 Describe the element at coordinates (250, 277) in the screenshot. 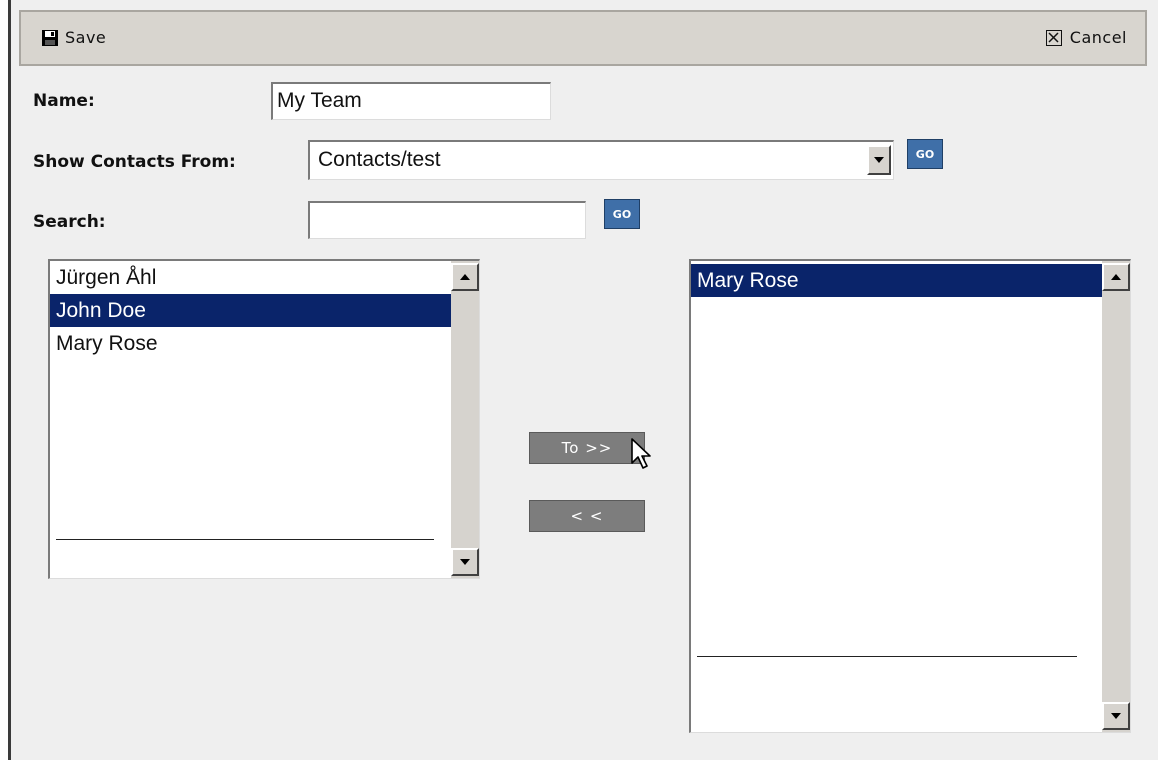

I see `list-item: Jürgen Åhl` at that location.